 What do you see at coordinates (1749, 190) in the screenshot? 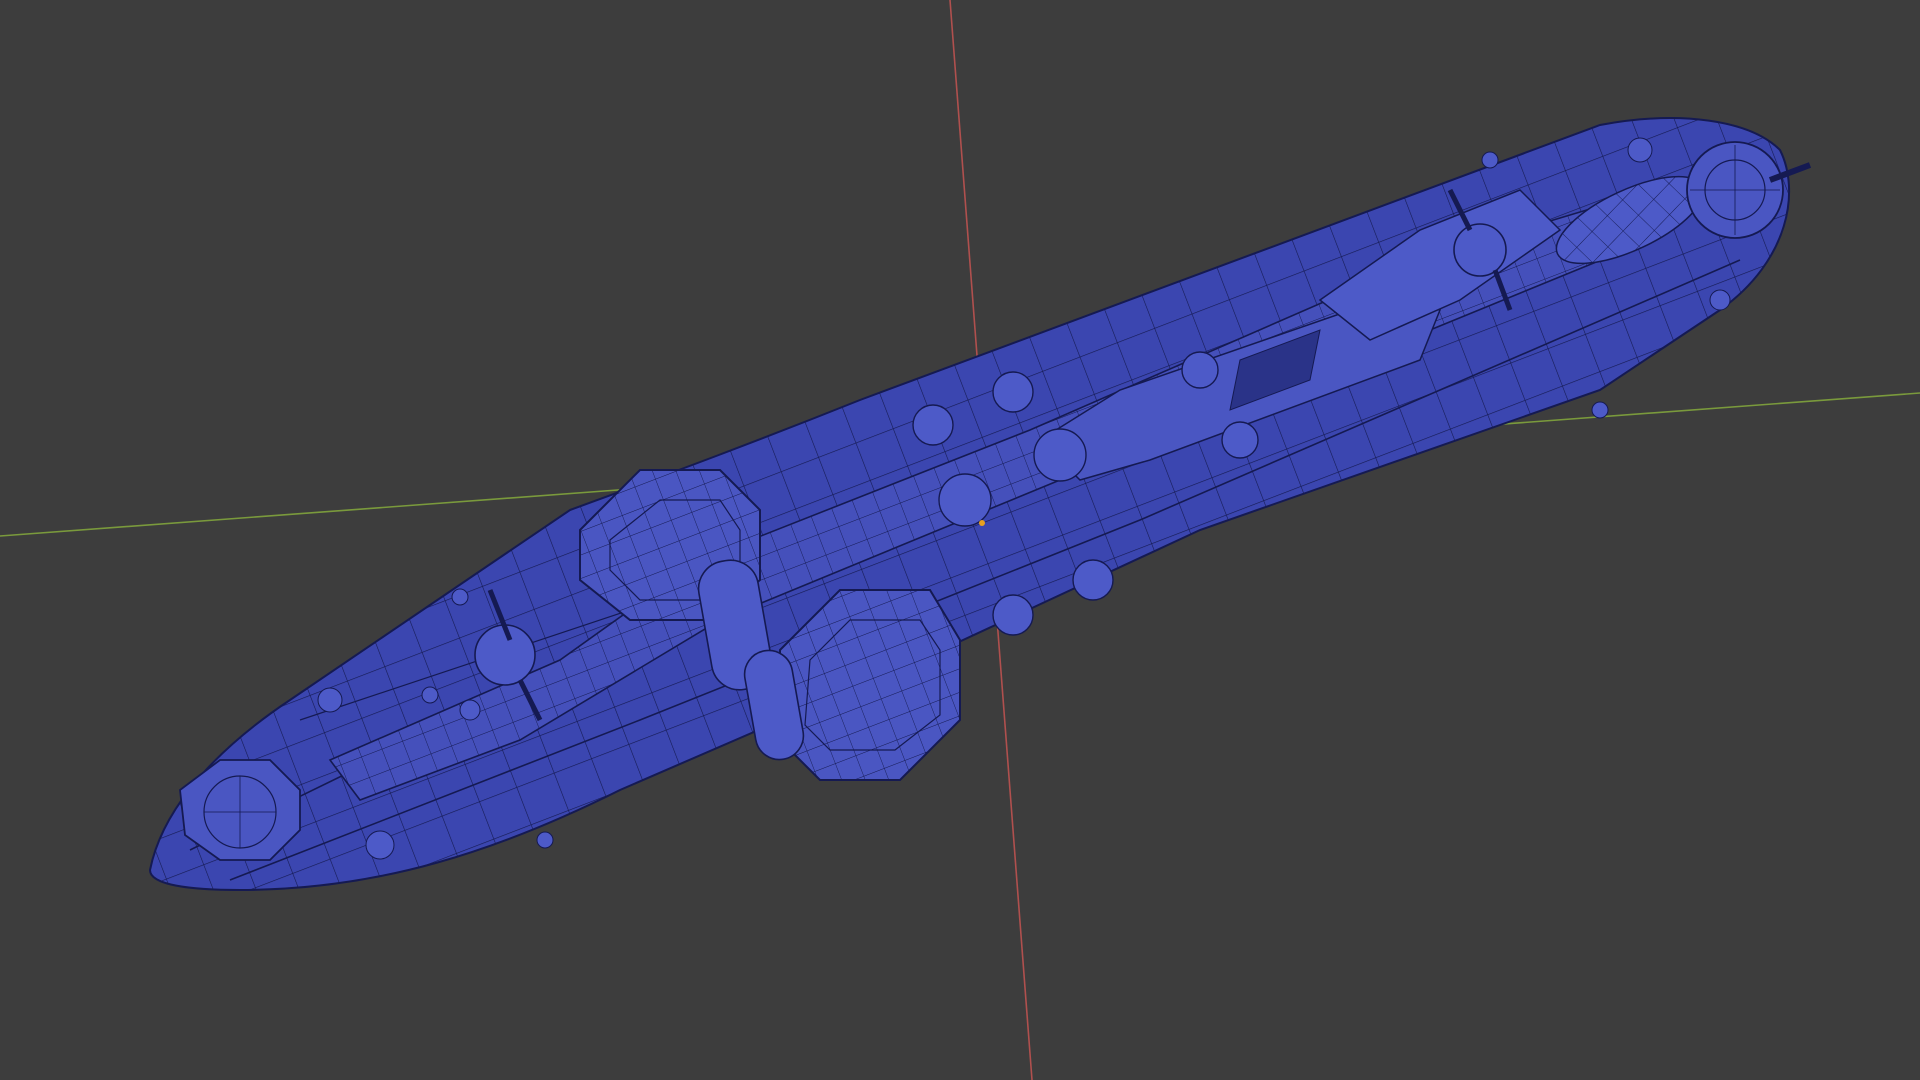
I see `stern-turret` at bounding box center [1749, 190].